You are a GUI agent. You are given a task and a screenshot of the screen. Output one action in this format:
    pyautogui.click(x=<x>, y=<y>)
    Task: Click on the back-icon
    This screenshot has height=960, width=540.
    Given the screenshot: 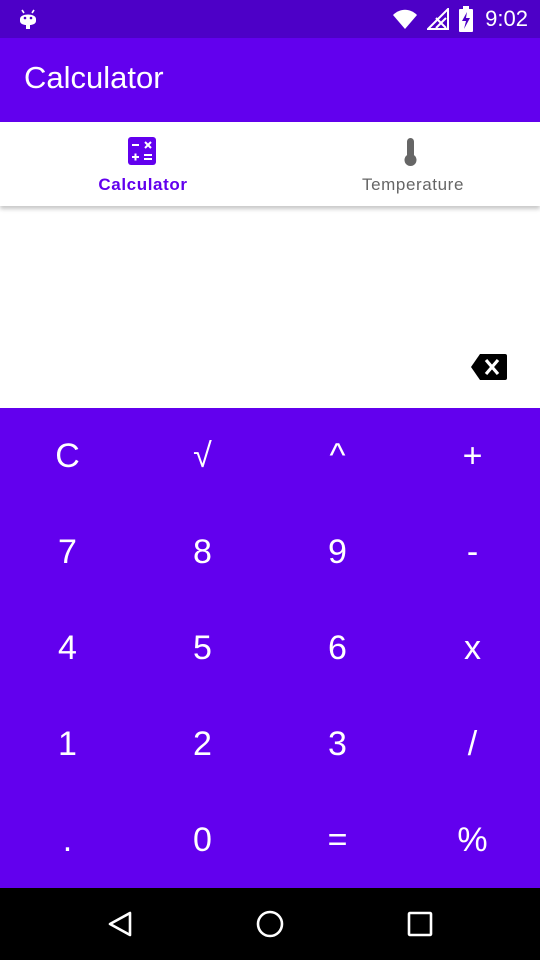 What is the action you would take?
    pyautogui.click(x=120, y=924)
    